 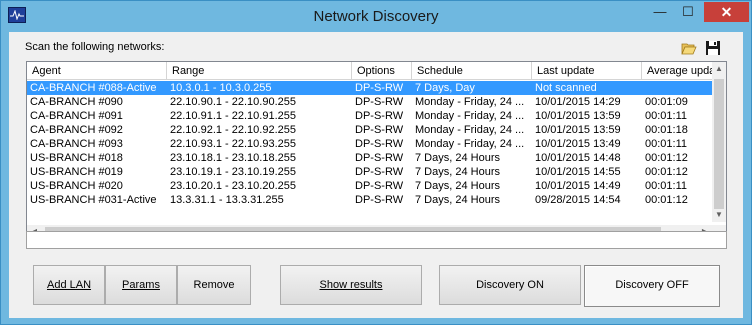 I want to click on folder-open-icon, so click(x=689, y=48).